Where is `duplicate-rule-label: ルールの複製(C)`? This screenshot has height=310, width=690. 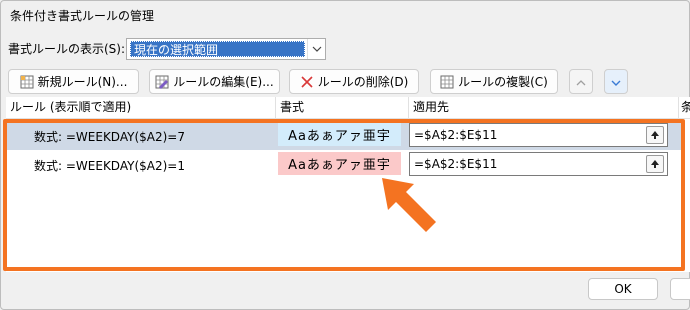
duplicate-rule-label: ルールの複製(C) is located at coordinates (503, 82).